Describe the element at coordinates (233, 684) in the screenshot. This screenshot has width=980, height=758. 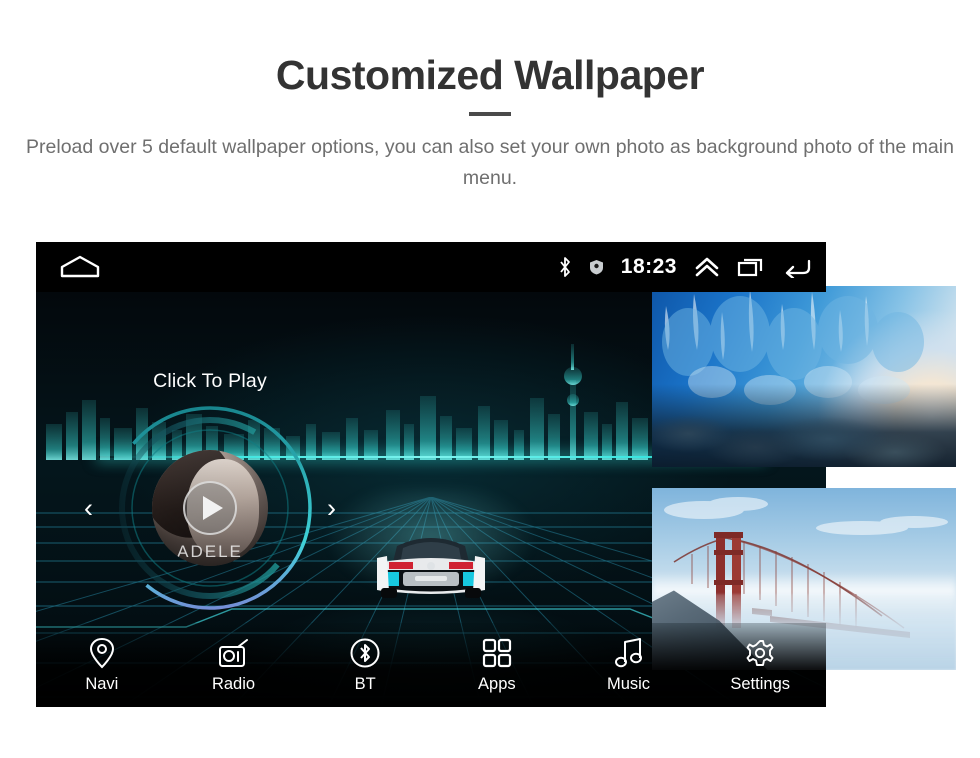
I see `nav-label-radio: Radio` at that location.